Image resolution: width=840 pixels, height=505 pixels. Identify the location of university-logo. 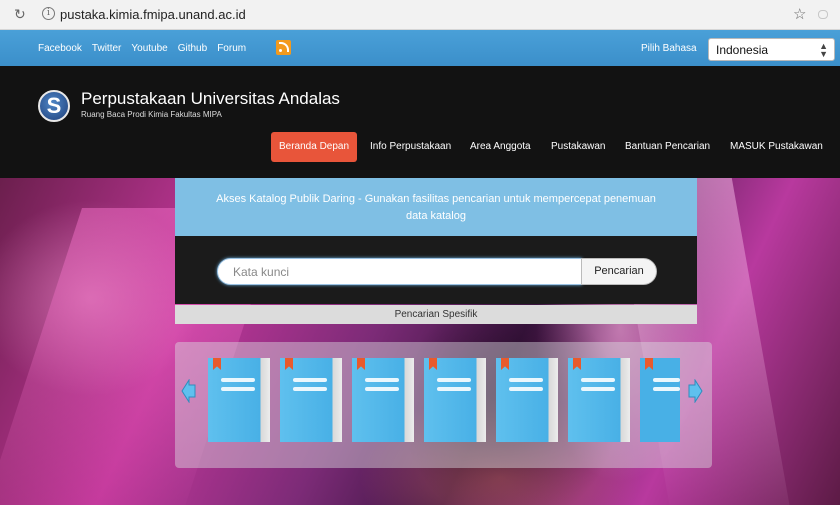
(54, 106).